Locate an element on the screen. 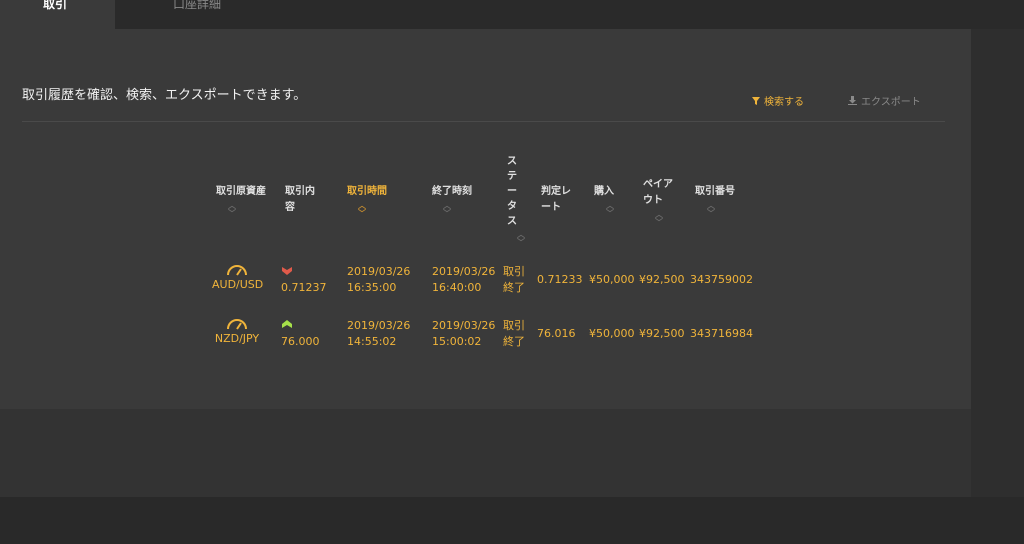  trade-time: 2019/03/26 14:55:02 is located at coordinates (378, 334).